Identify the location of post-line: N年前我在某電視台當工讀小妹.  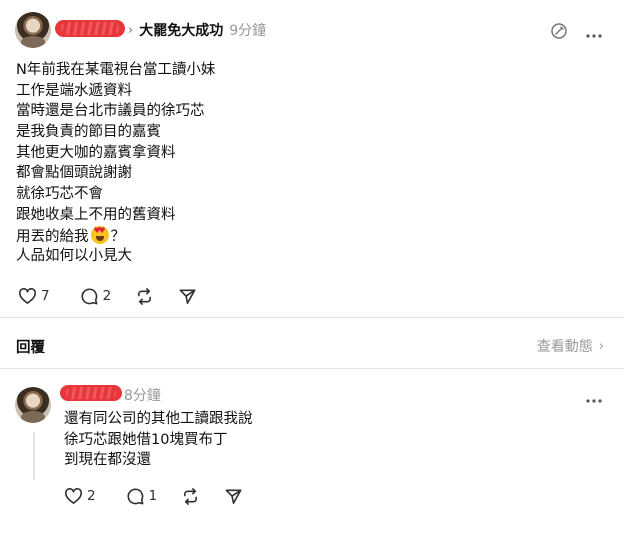
(116, 70).